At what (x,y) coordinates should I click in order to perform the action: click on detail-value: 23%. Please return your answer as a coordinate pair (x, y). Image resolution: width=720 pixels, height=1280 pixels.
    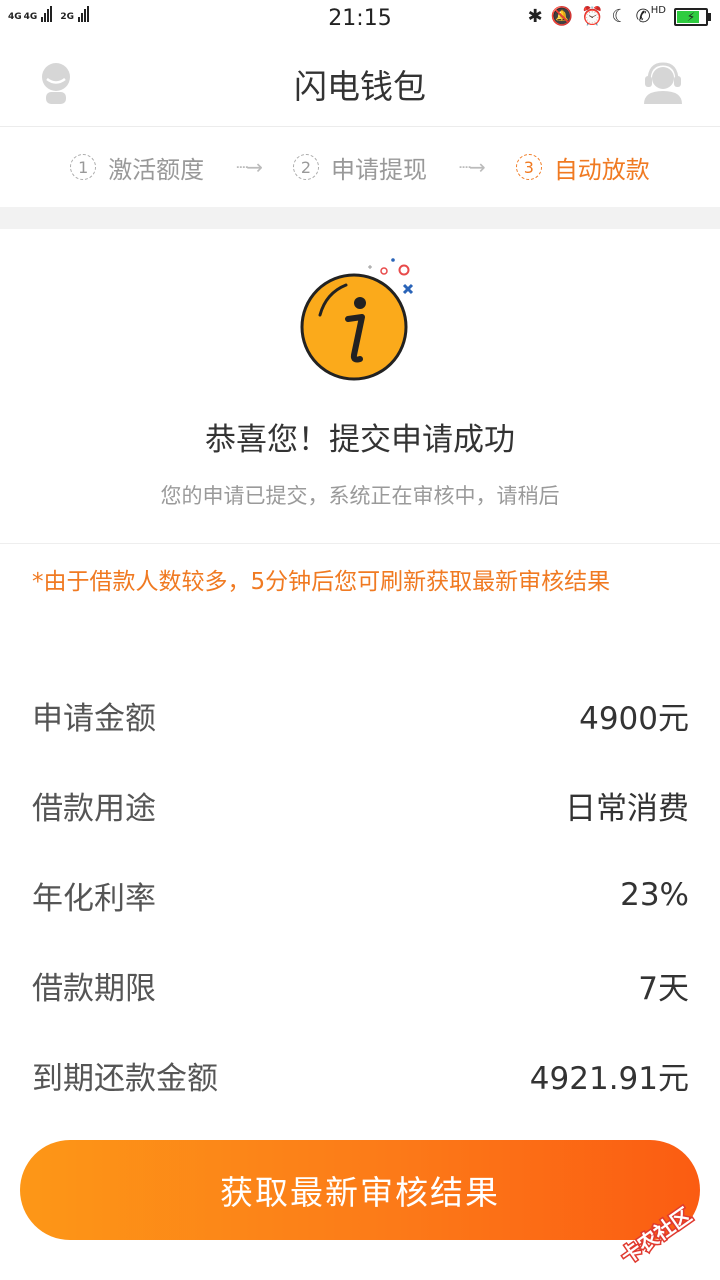
    Looking at the image, I should click on (654, 895).